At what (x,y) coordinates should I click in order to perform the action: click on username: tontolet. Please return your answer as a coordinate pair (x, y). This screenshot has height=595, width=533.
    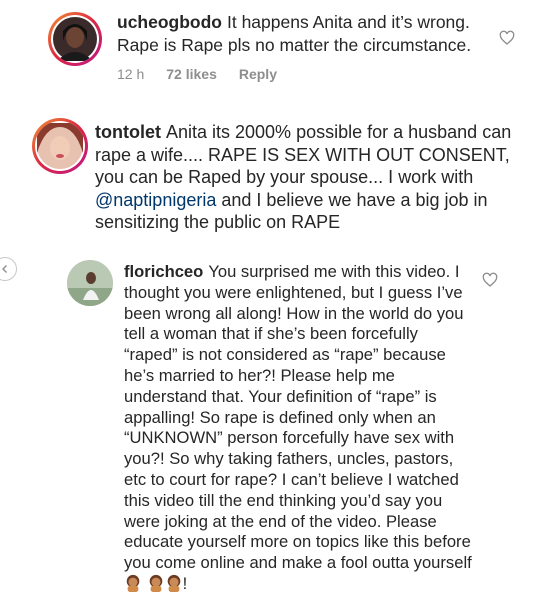
    Looking at the image, I should click on (128, 132).